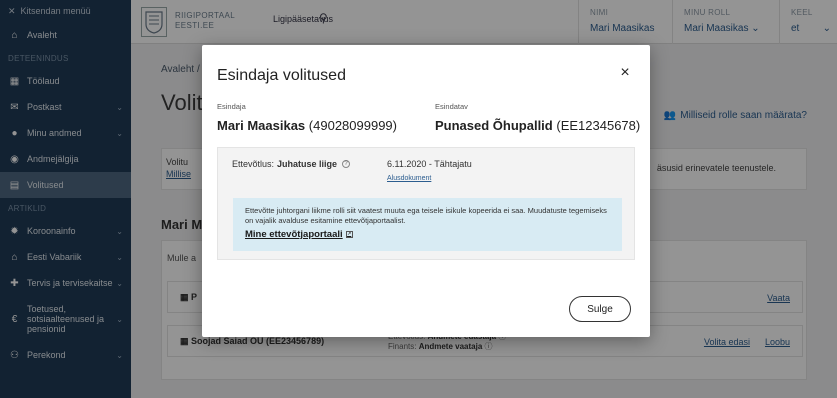  What do you see at coordinates (451, 106) in the screenshot?
I see `represented-label: Esindatav` at bounding box center [451, 106].